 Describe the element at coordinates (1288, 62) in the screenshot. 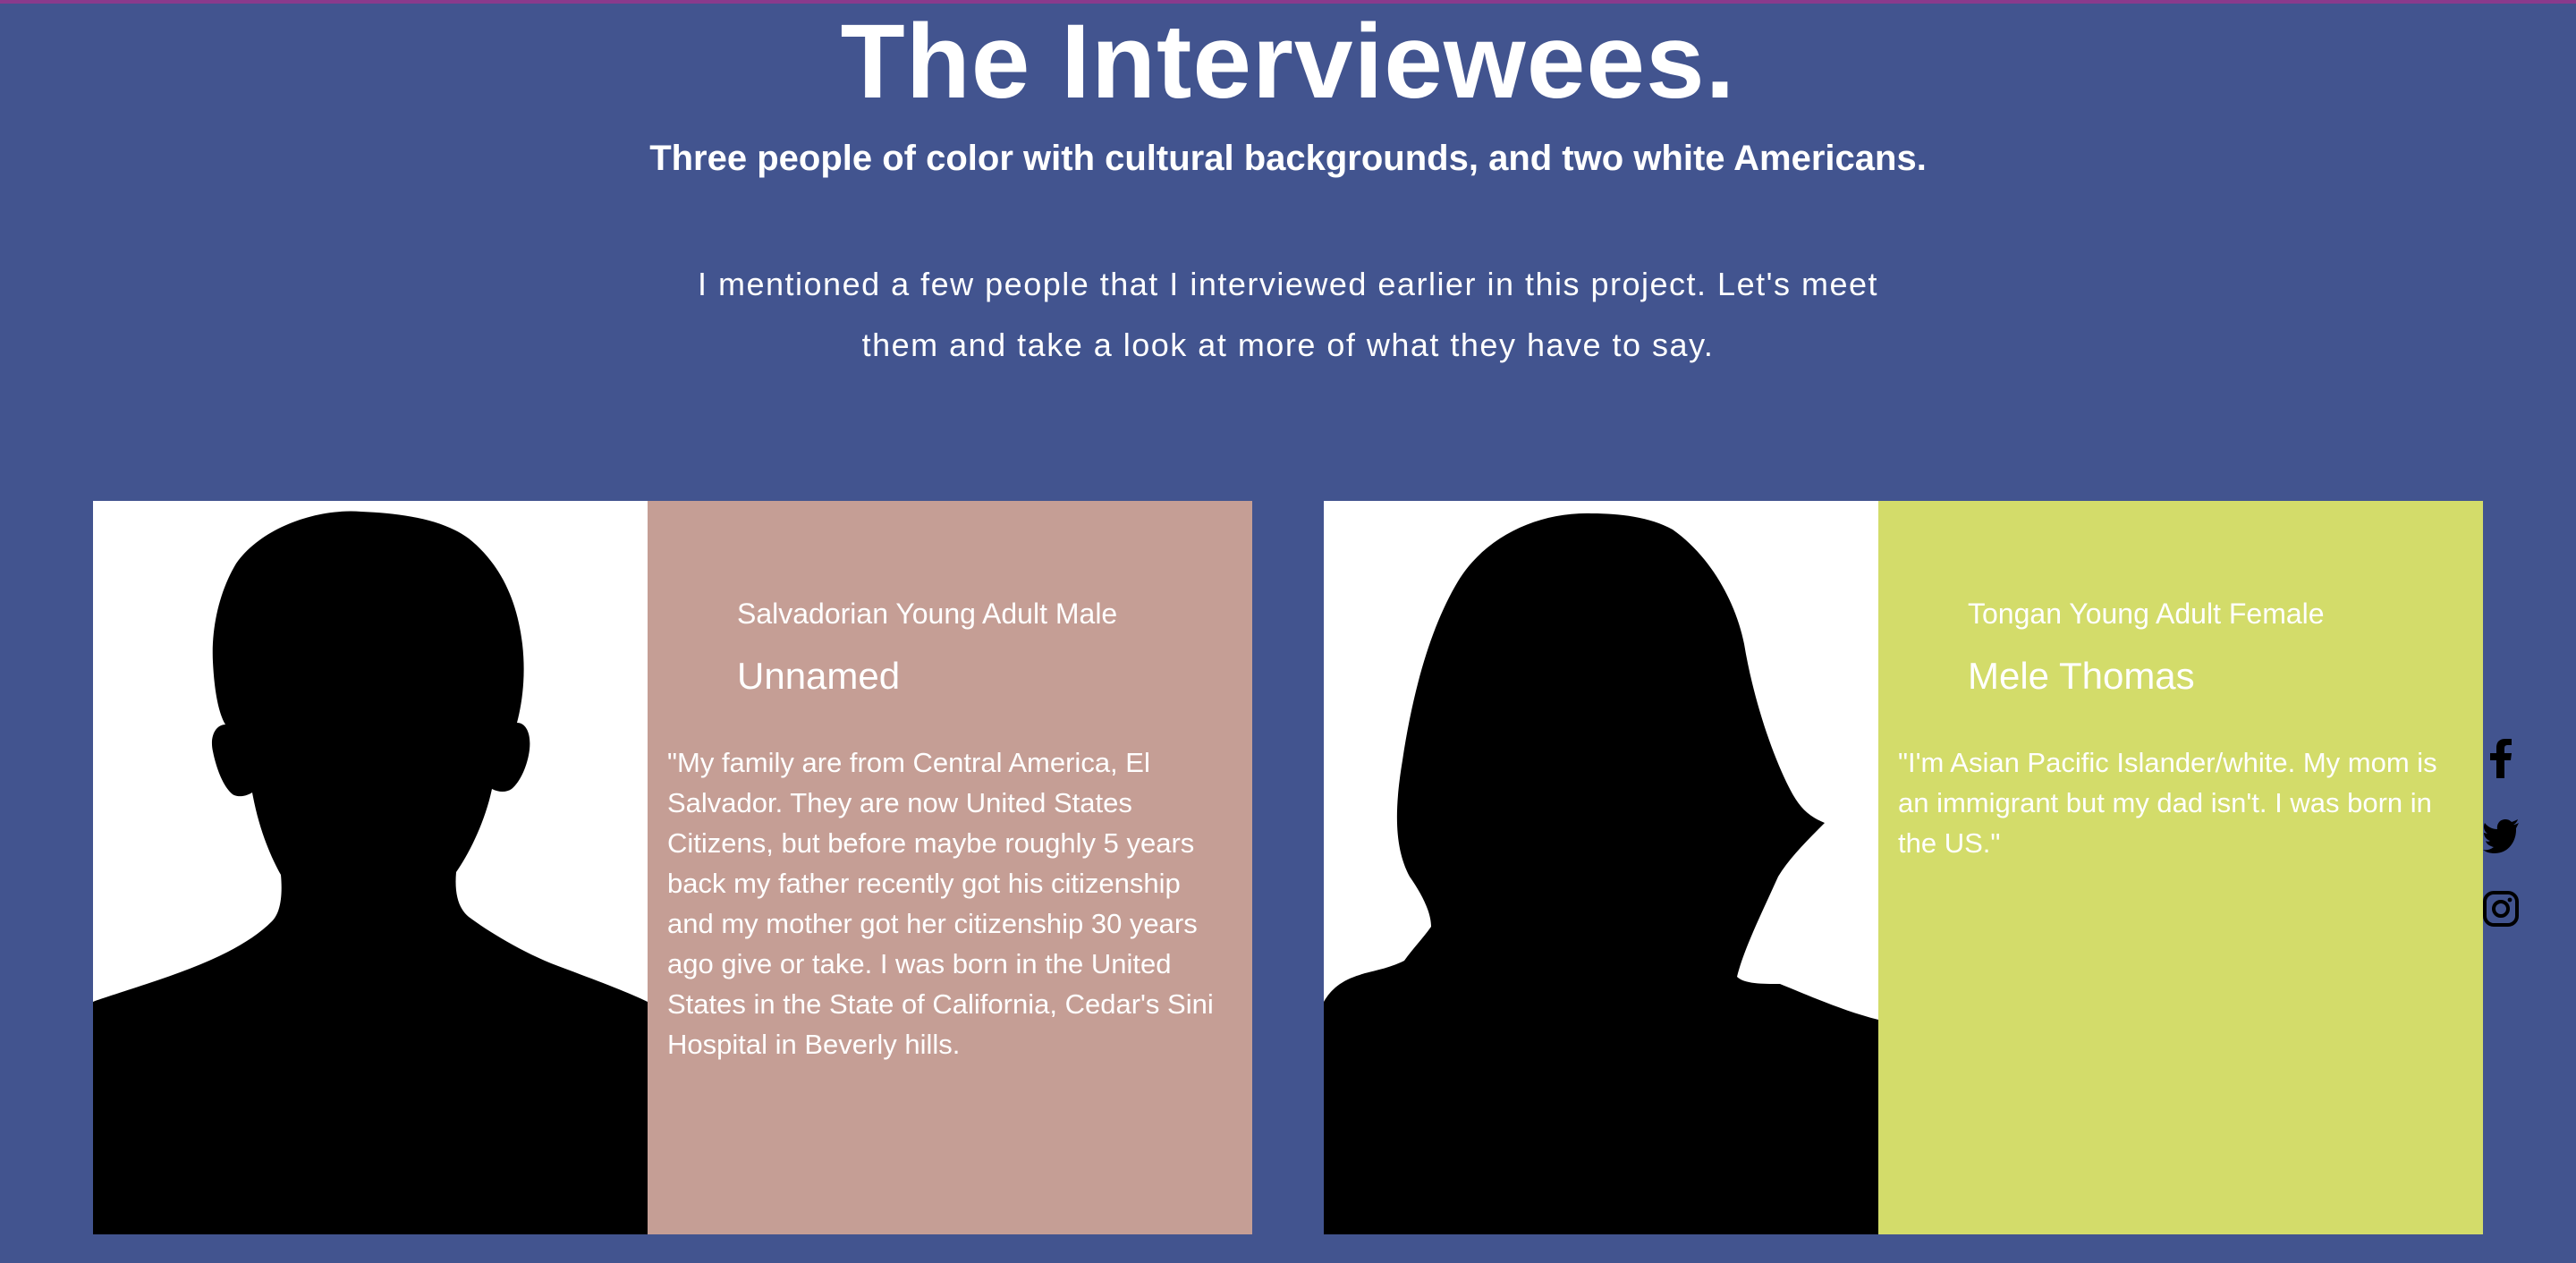

I see `page-title: The Interviewees.` at that location.